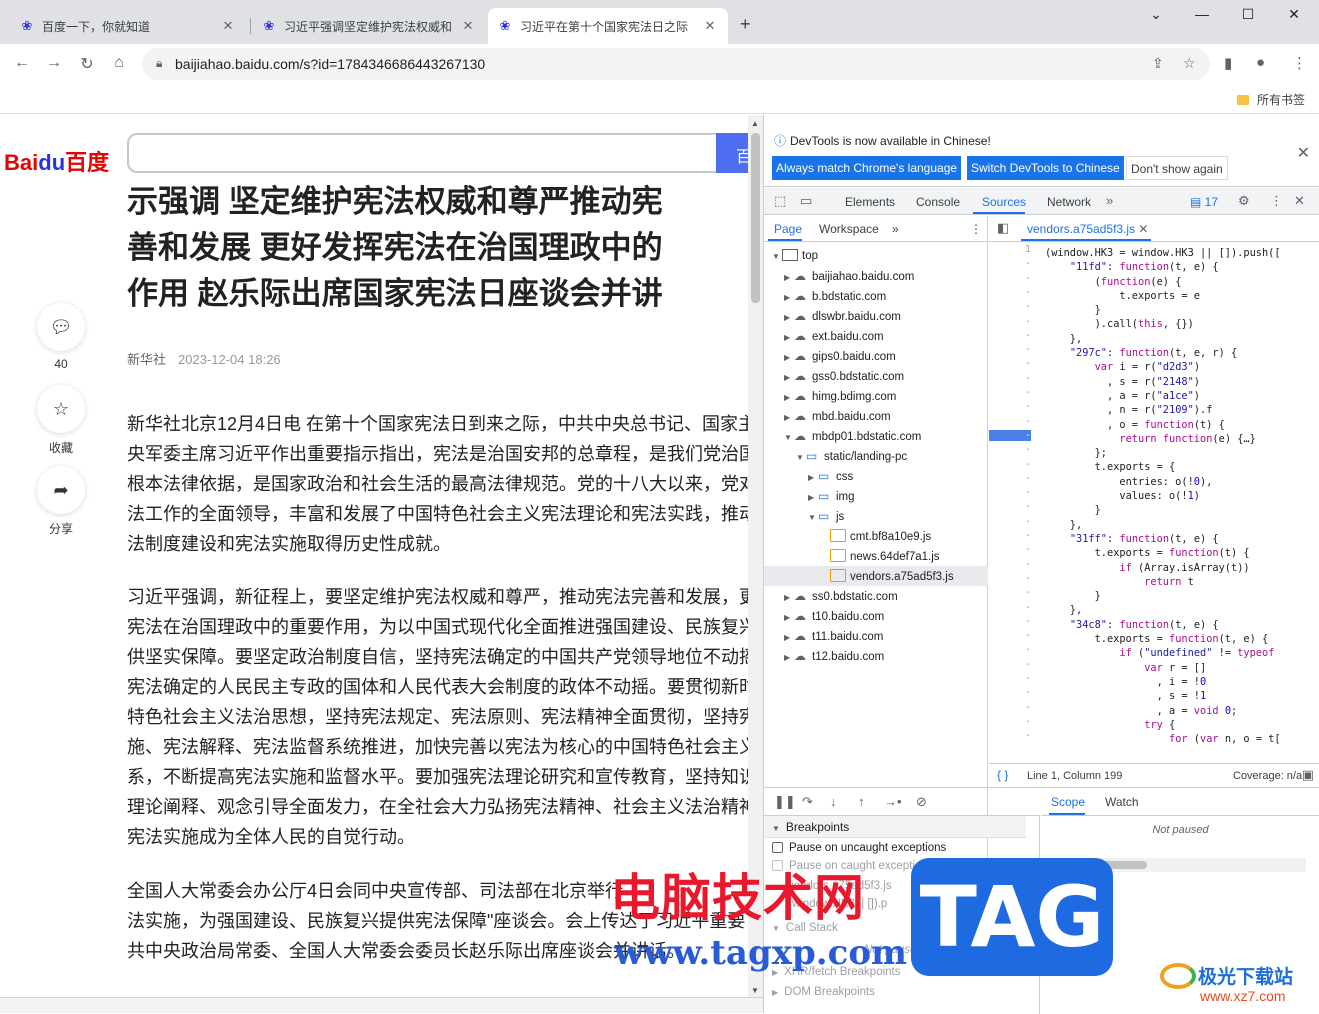  Describe the element at coordinates (777, 847) in the screenshot. I see `checkbox-icon` at that location.